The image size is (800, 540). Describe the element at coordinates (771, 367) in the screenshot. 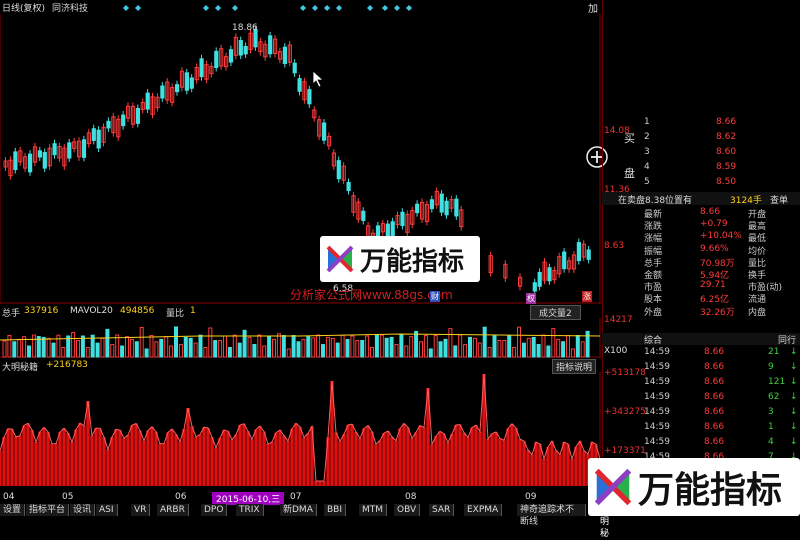

I see `tick-volume: 9` at that location.